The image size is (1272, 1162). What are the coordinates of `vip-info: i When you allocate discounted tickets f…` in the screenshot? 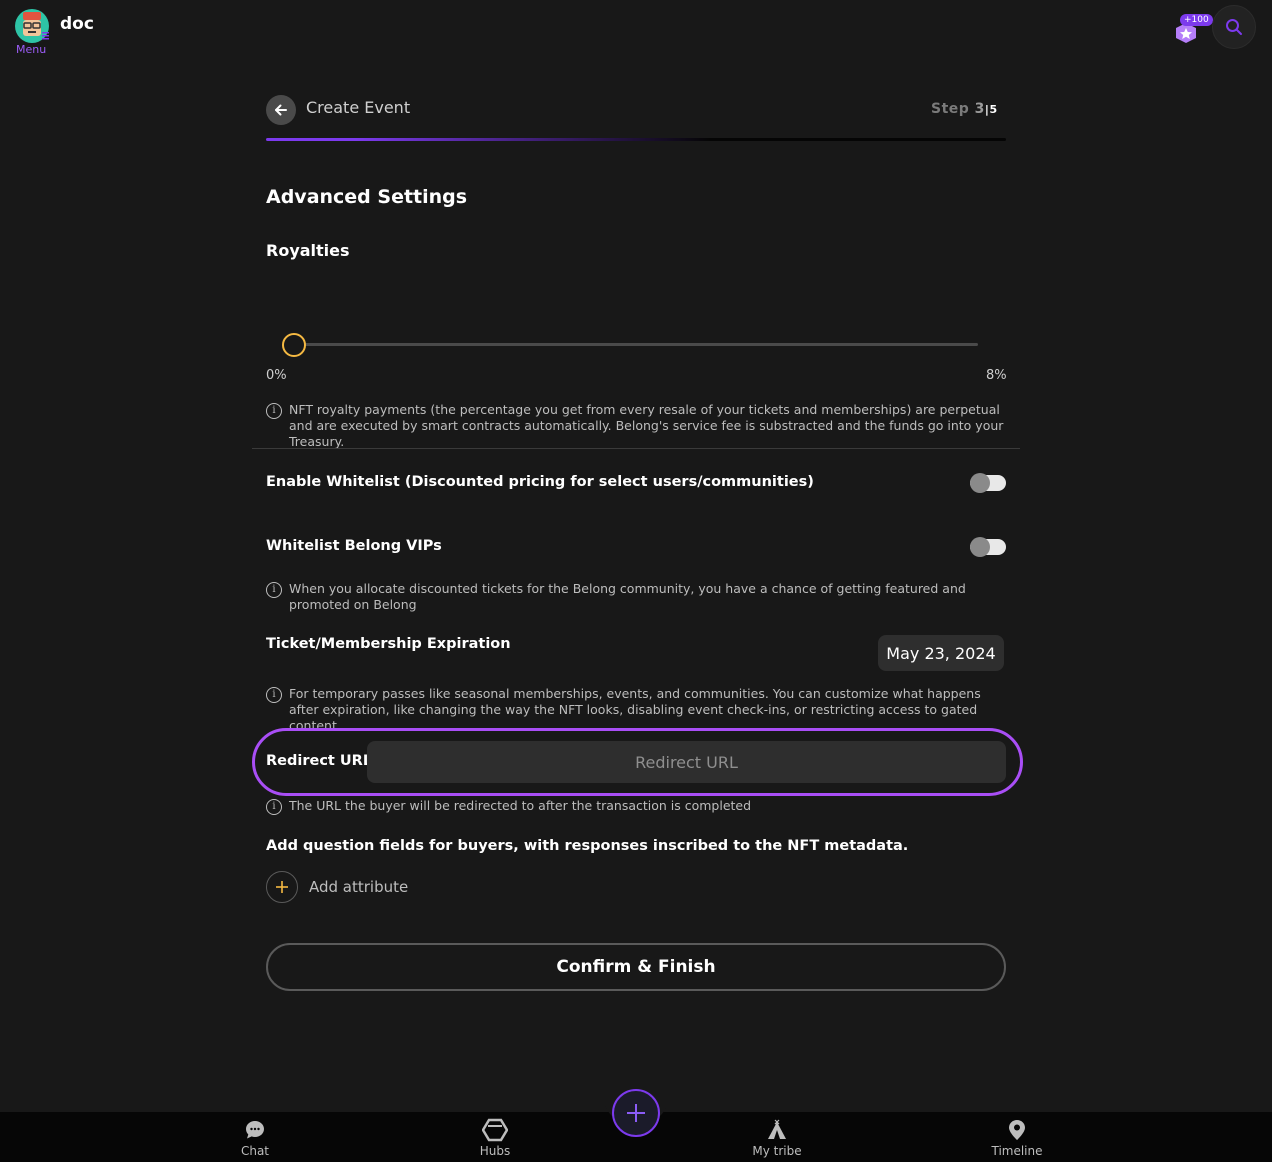 It's located at (636, 597).